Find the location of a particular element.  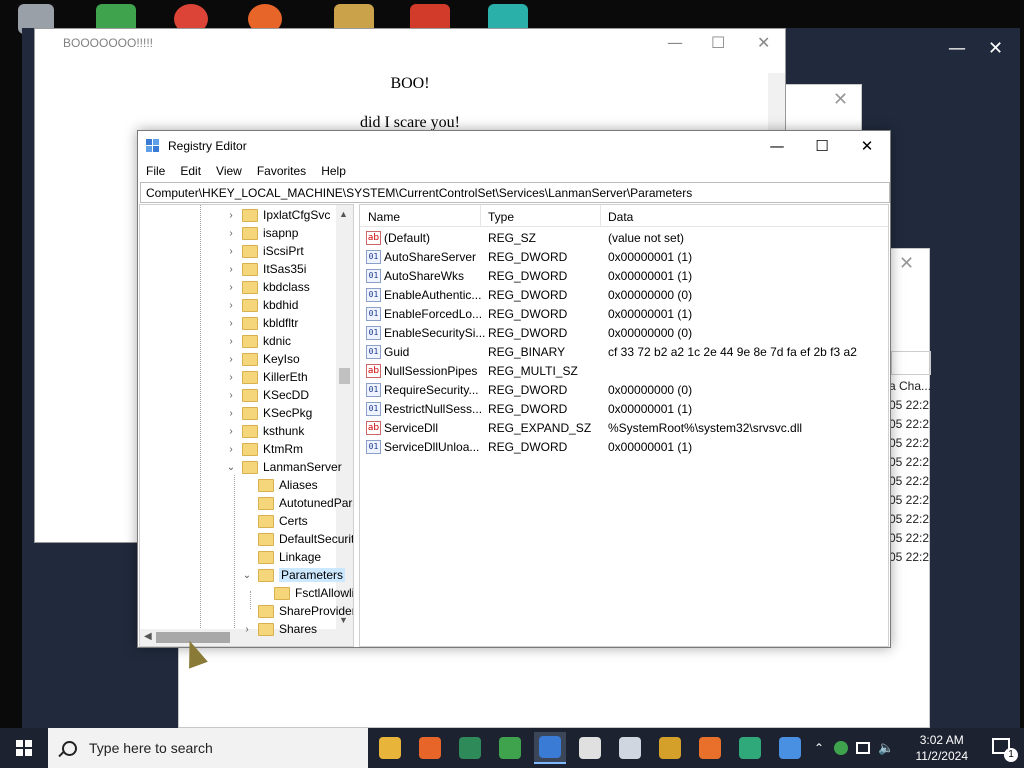

menu-favorites: Favorites is located at coordinates (281, 171).